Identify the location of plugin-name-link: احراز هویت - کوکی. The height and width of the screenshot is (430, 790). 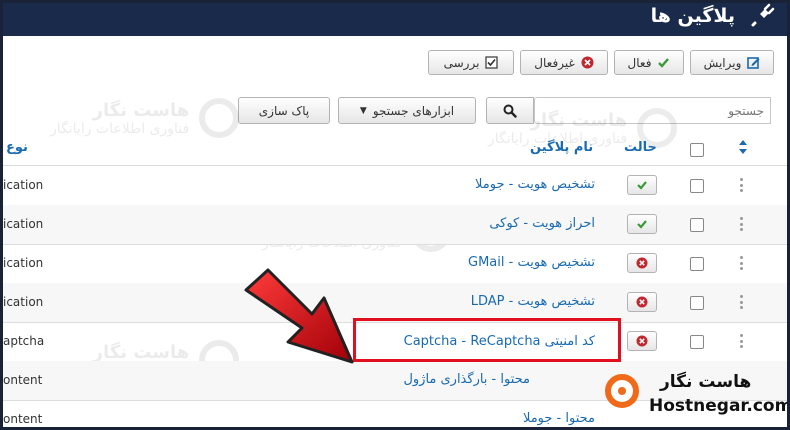
(542, 223).